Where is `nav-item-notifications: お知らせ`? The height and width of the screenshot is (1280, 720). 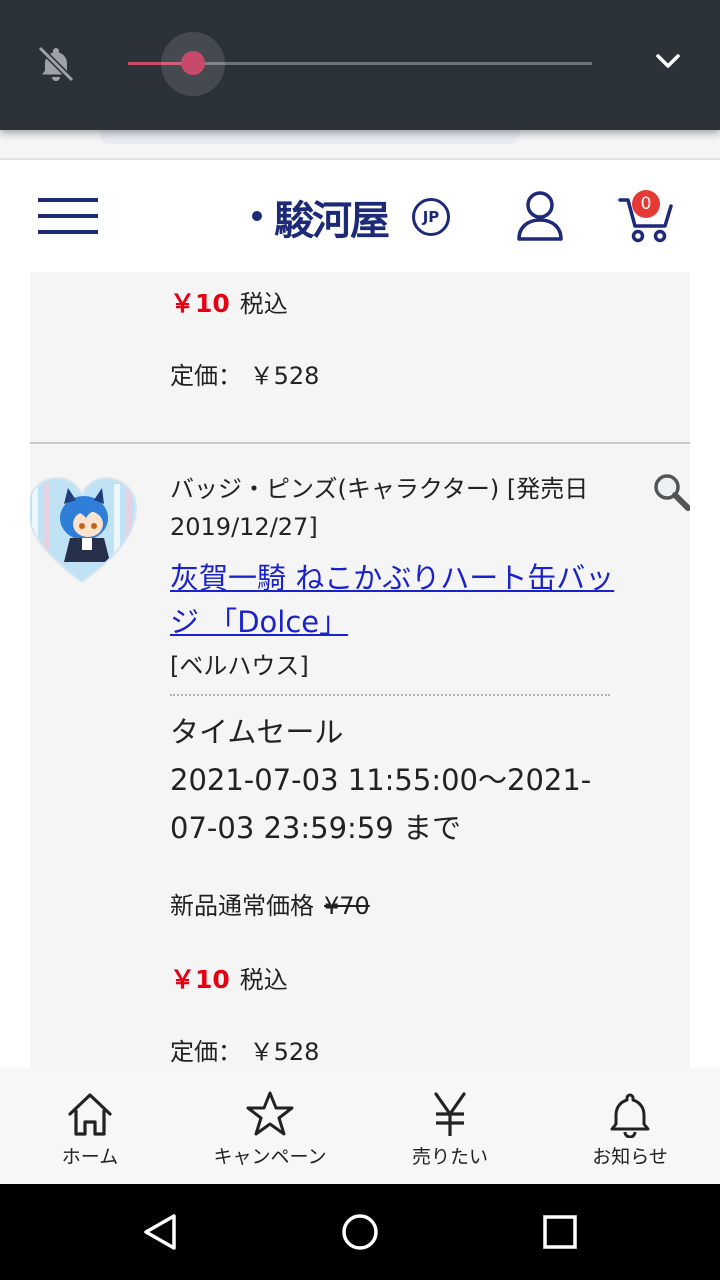 nav-item-notifications: お知らせ is located at coordinates (630, 1126).